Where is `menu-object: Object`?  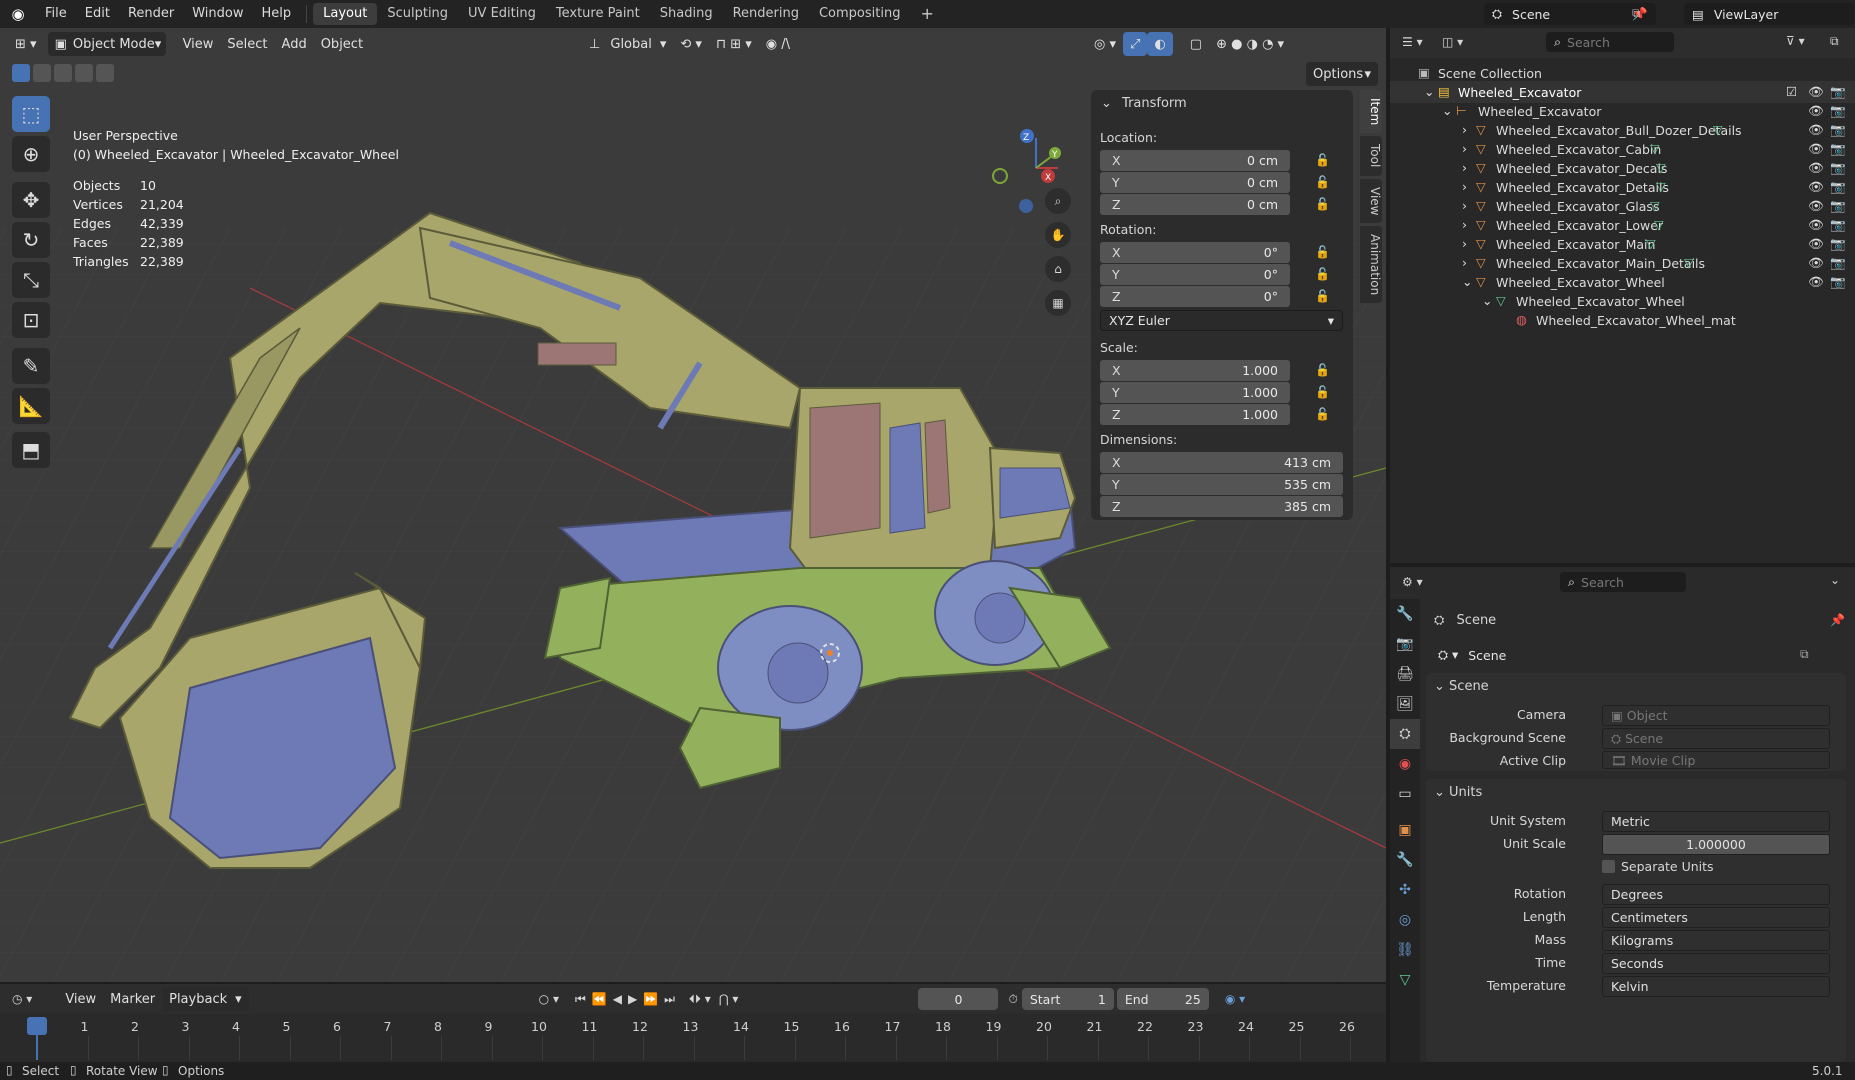 menu-object: Object is located at coordinates (342, 44).